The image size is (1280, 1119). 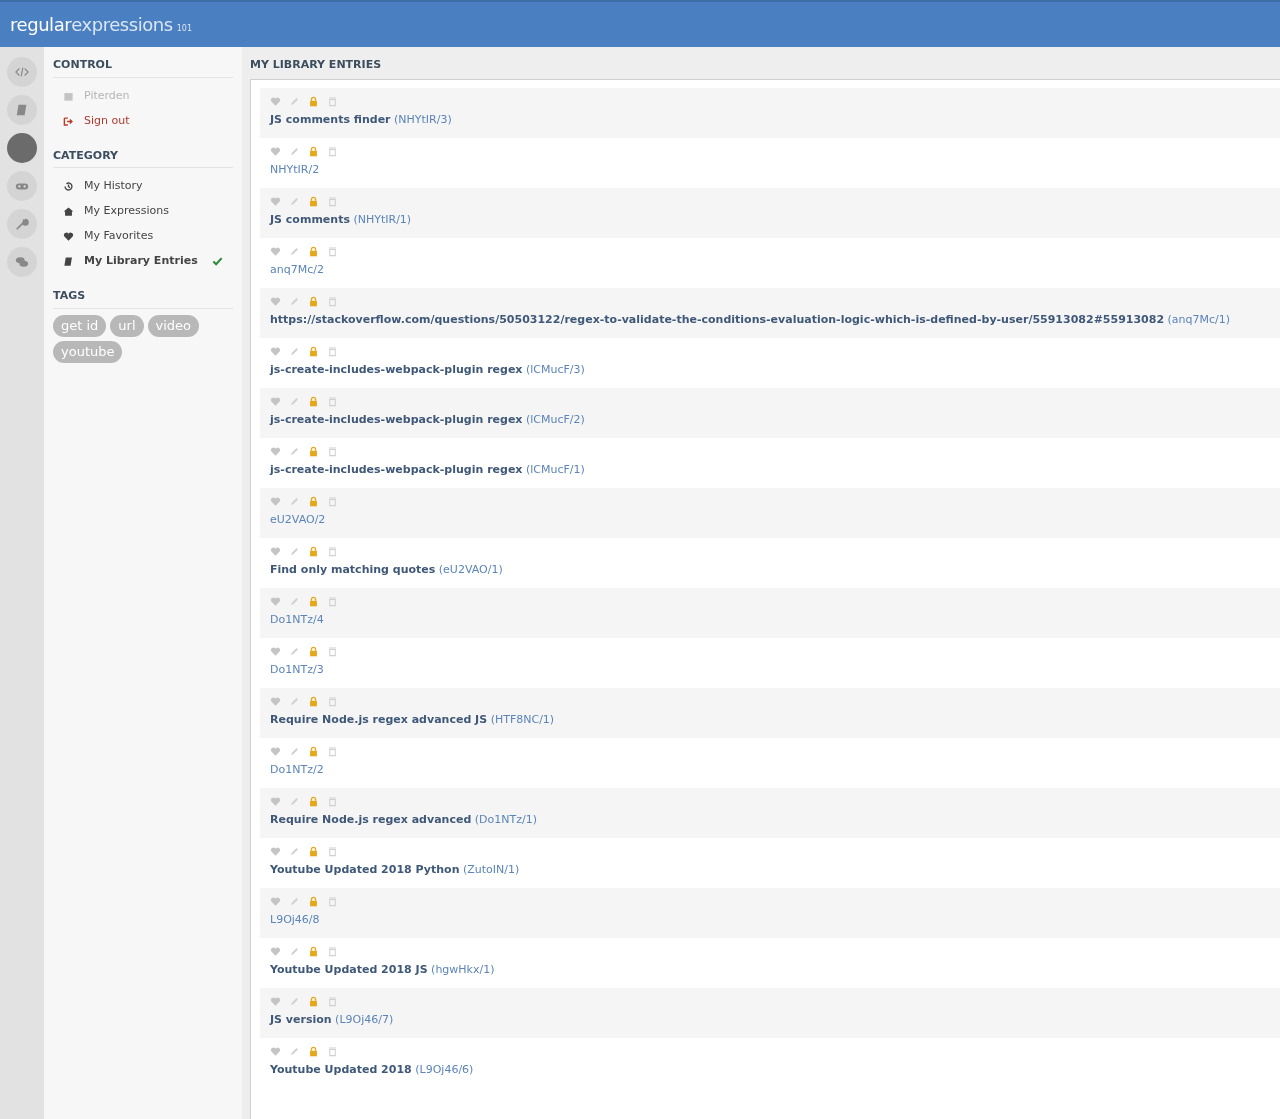 I want to click on entry-row: JS version (L9Oj46/7), so click(x=770, y=1013).